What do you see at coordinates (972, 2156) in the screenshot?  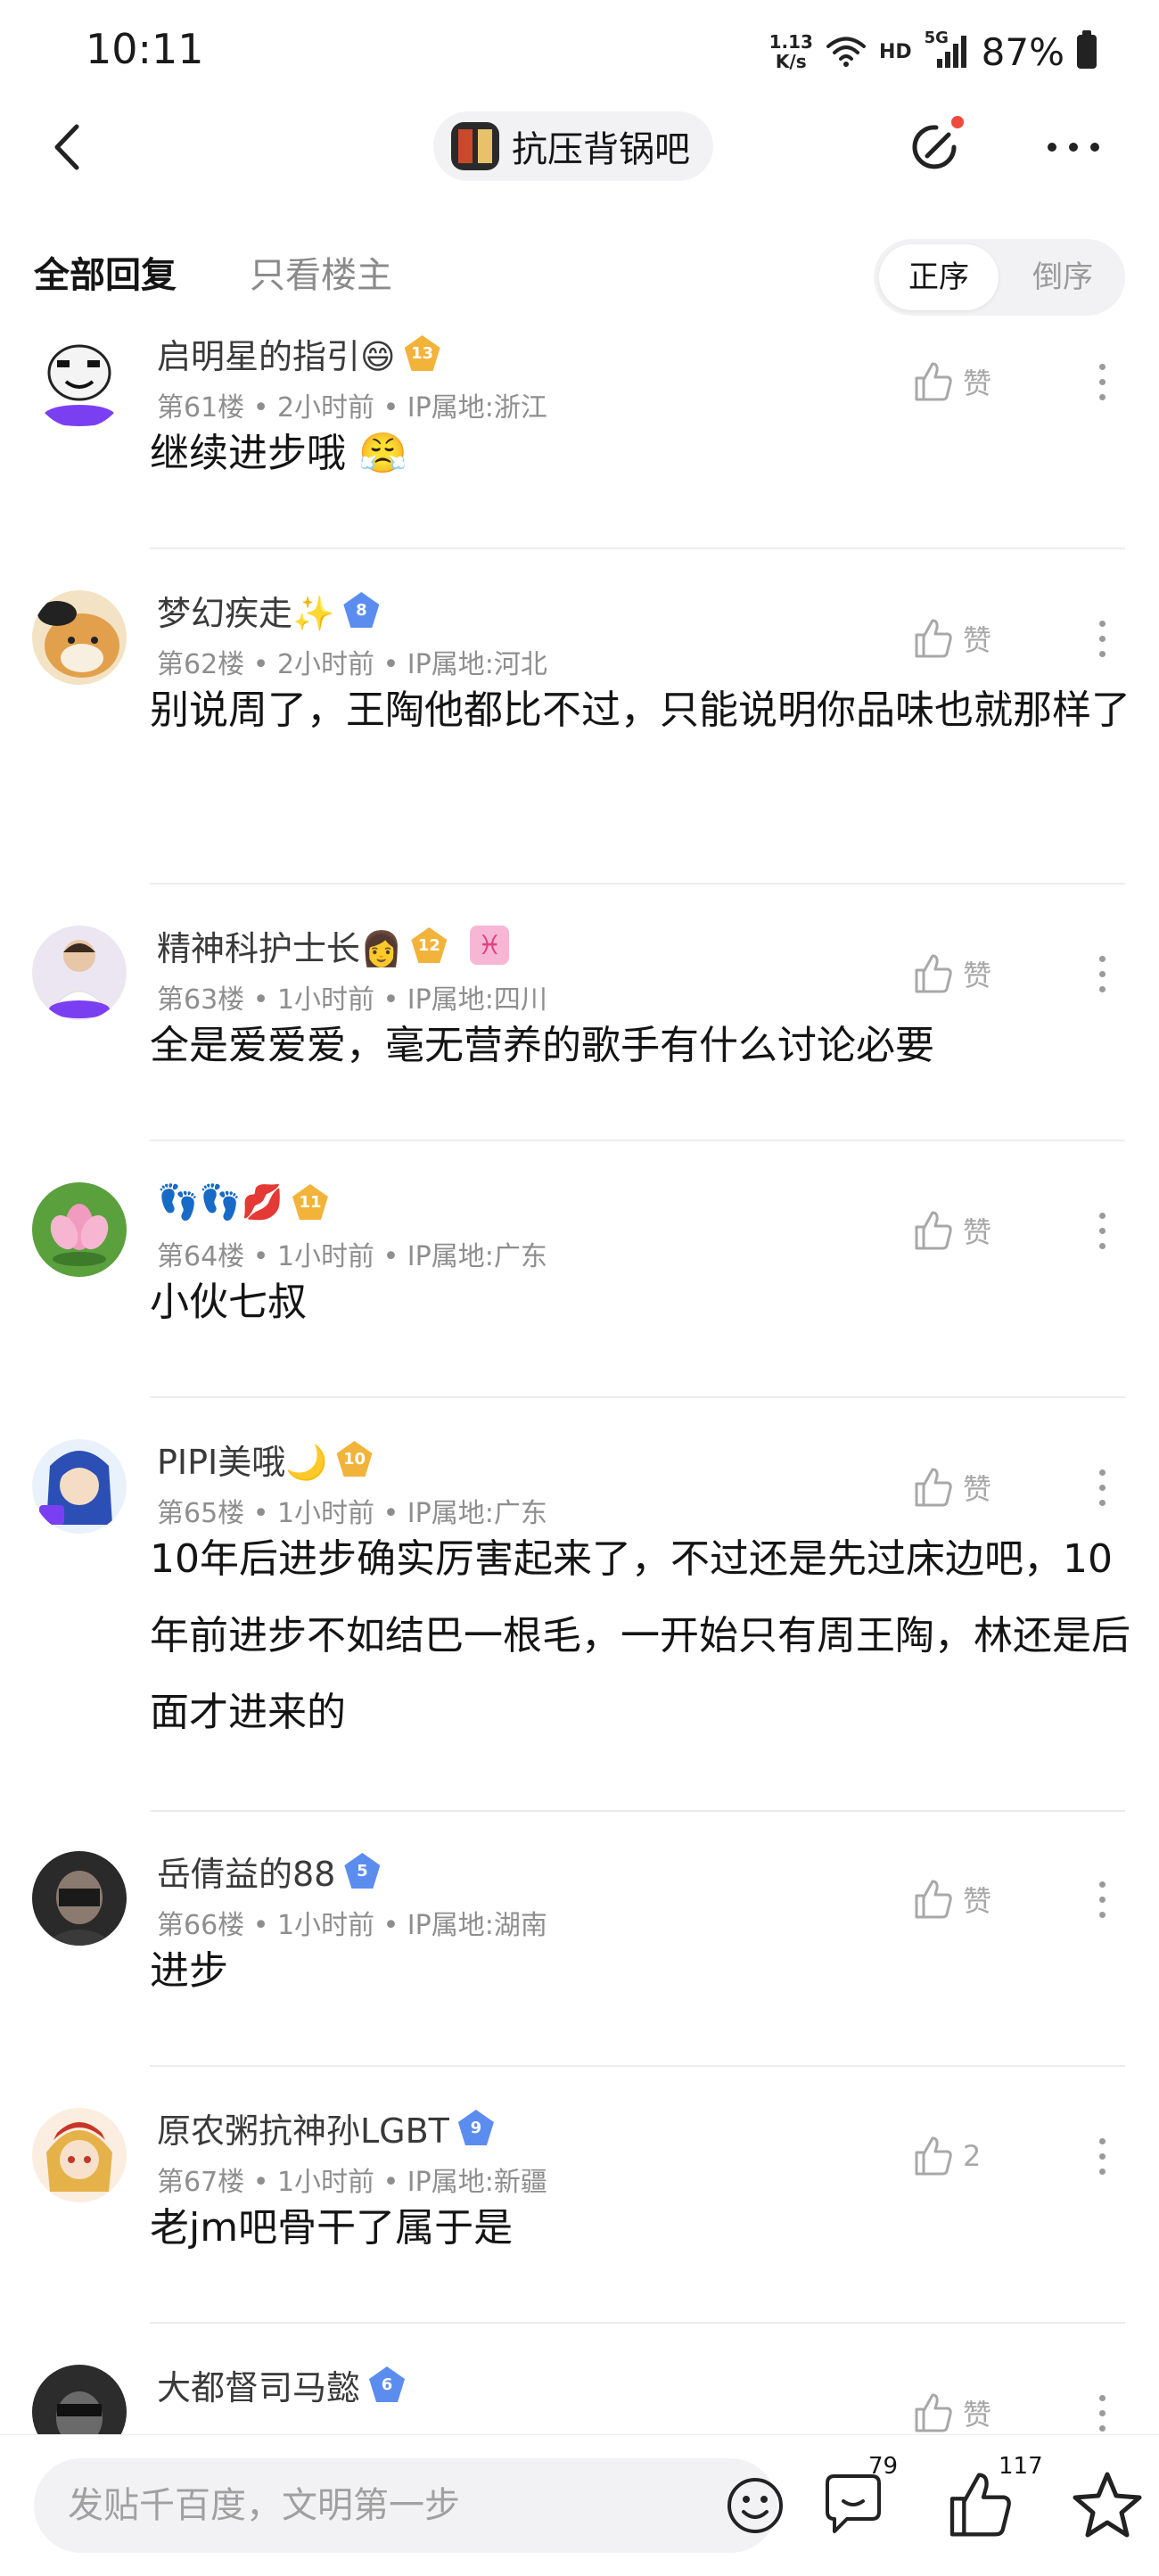 I see `like-count: 2` at bounding box center [972, 2156].